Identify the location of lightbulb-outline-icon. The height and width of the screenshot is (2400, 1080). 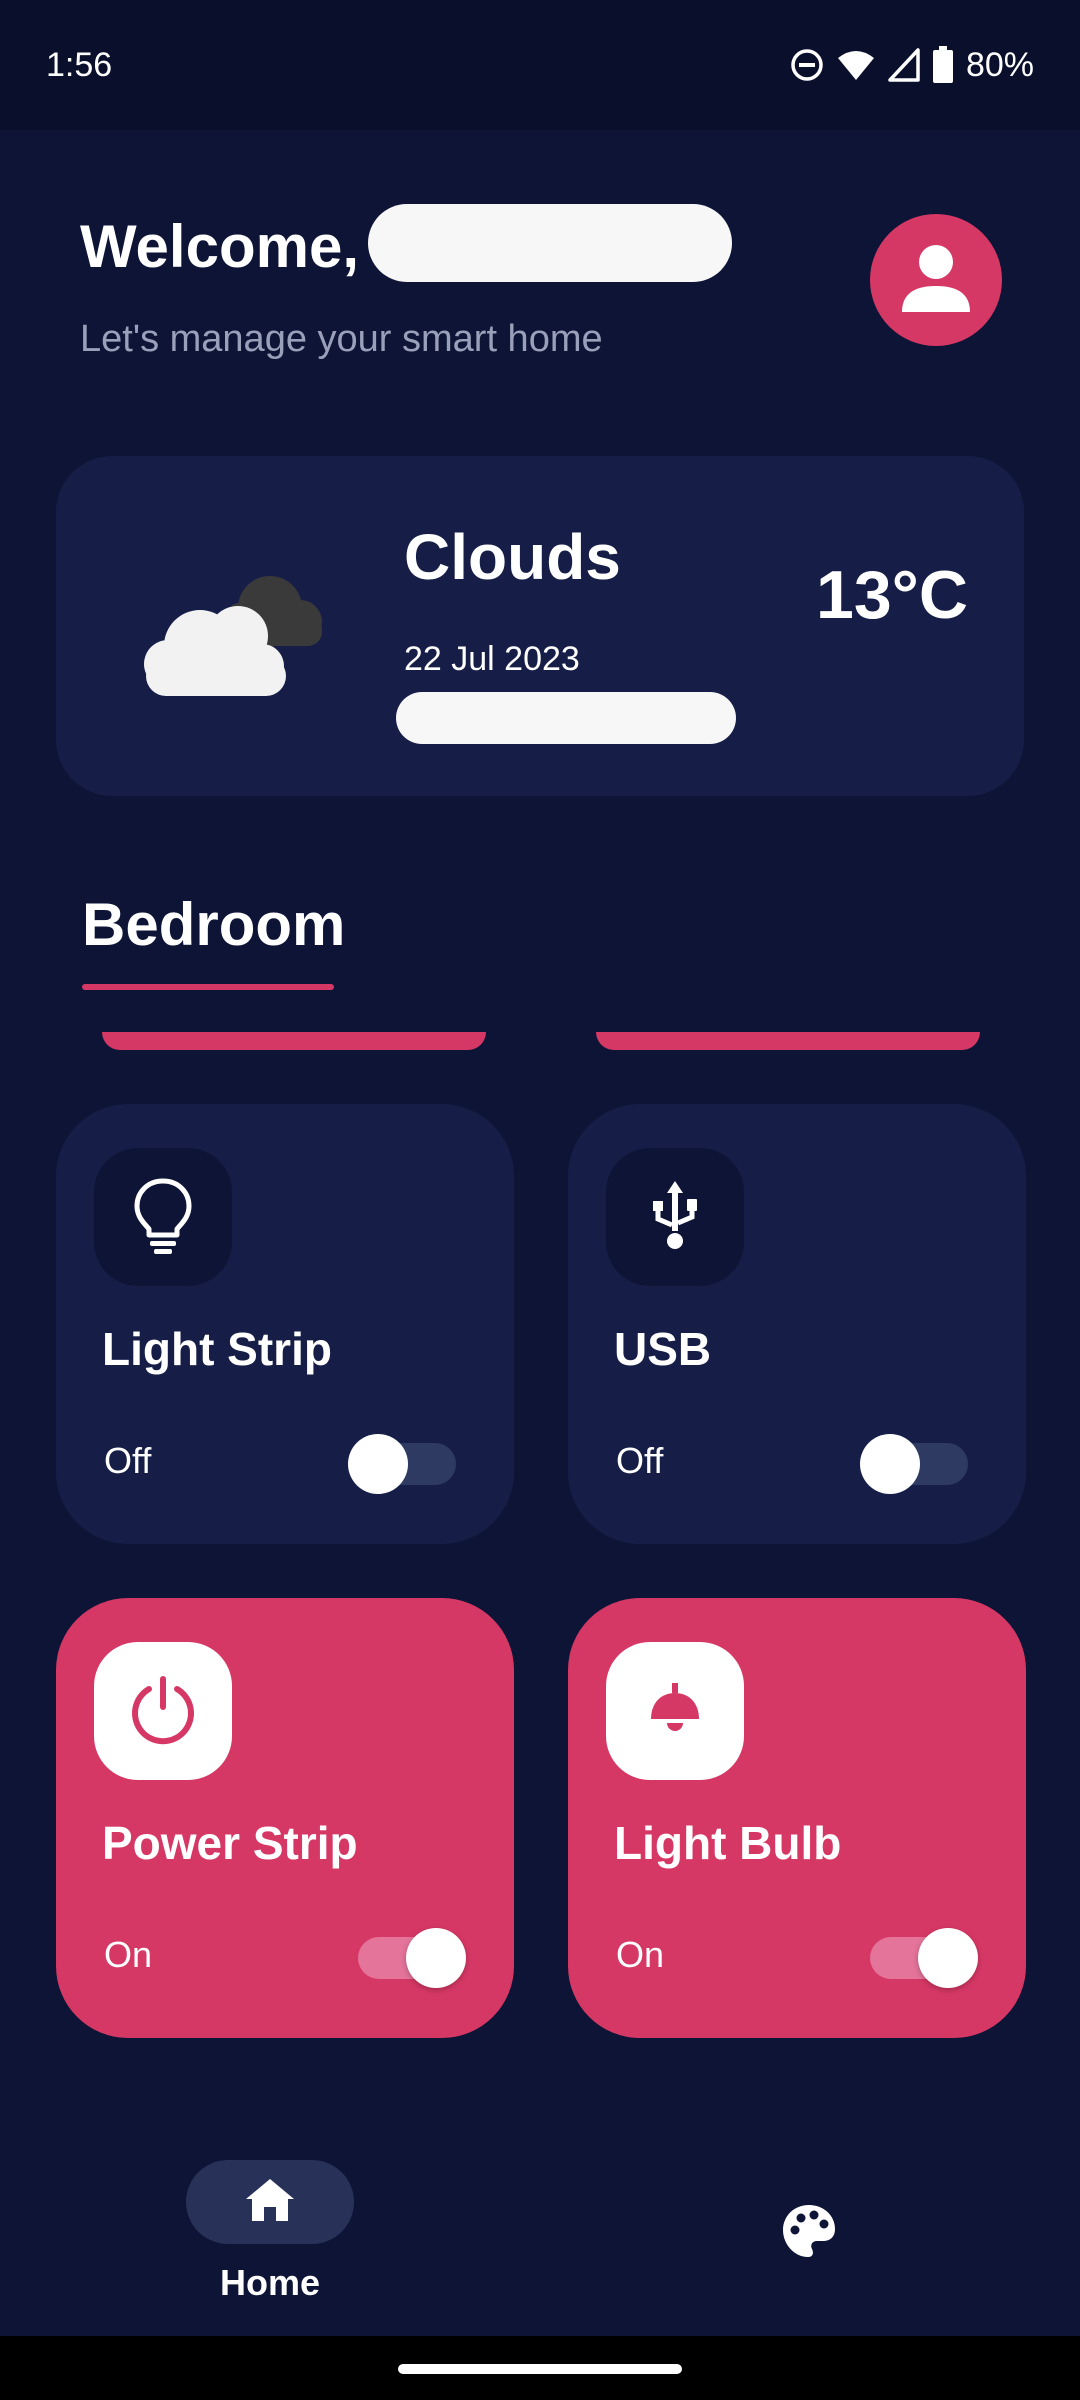
(163, 1217).